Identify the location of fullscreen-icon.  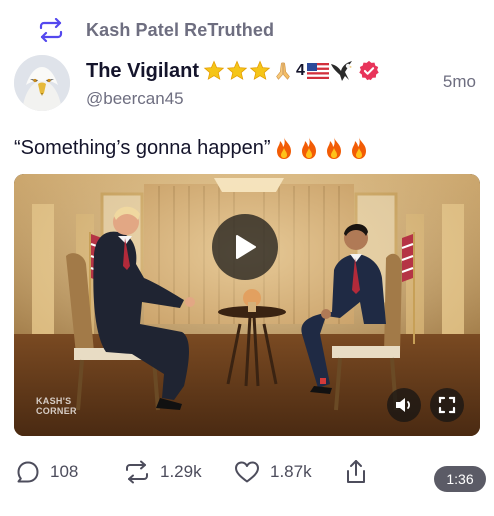
(447, 405).